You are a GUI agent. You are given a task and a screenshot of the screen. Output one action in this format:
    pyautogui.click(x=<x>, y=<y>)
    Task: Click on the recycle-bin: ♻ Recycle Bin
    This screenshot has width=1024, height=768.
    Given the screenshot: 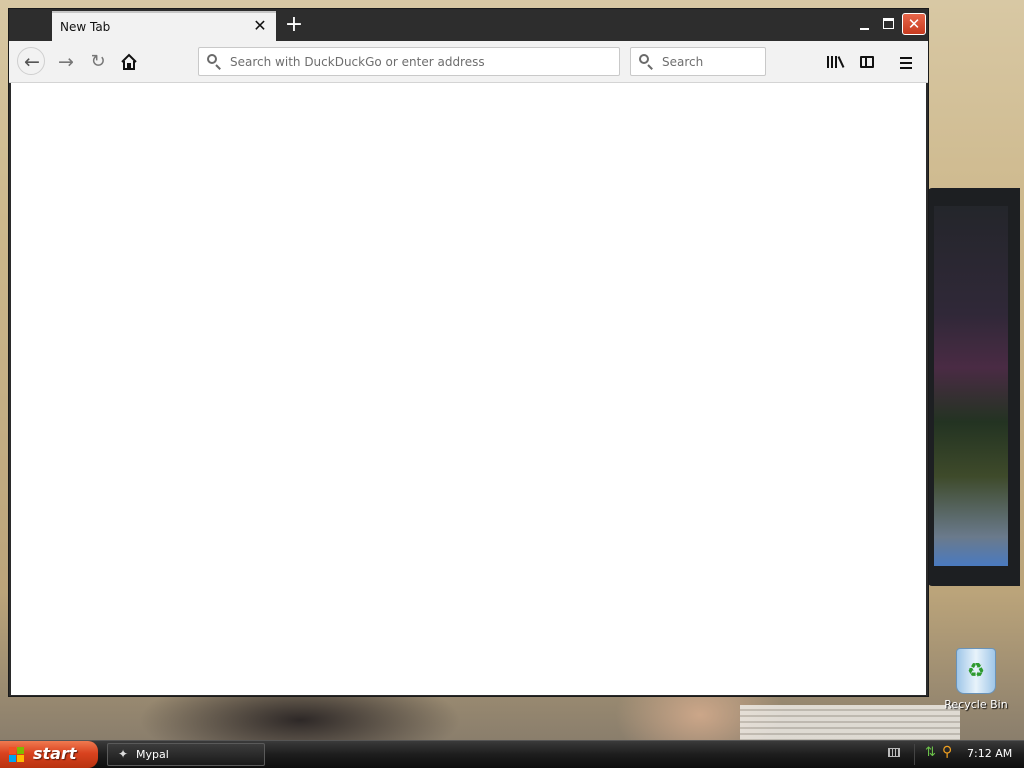 What is the action you would take?
    pyautogui.click(x=976, y=681)
    